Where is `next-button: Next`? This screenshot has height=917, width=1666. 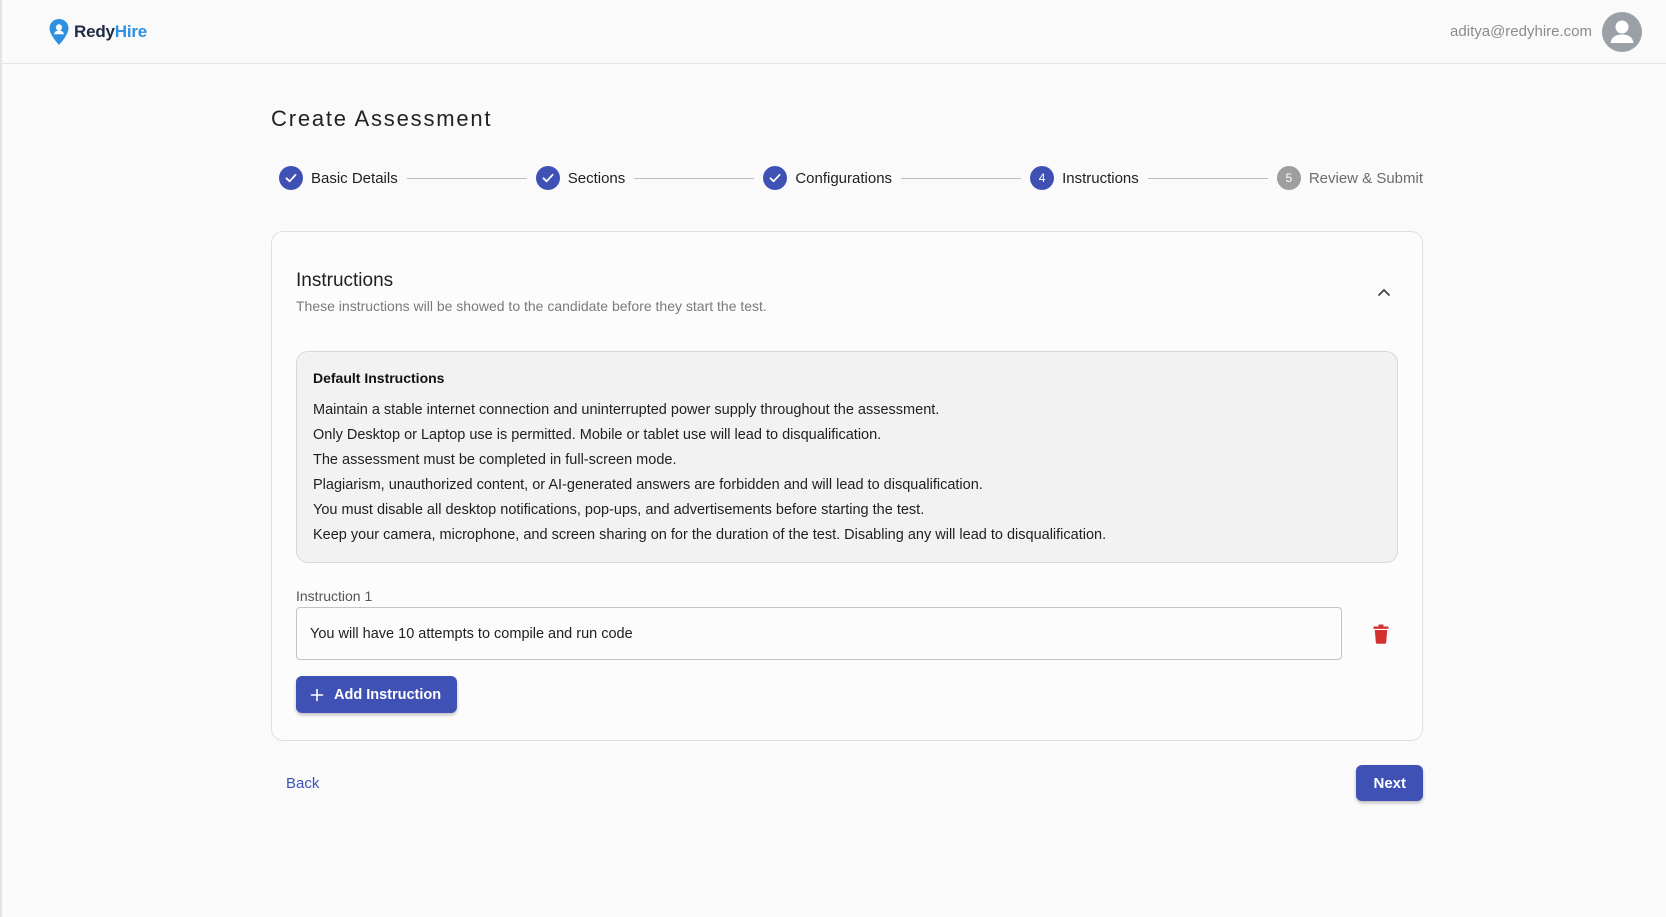
next-button: Next is located at coordinates (1389, 783).